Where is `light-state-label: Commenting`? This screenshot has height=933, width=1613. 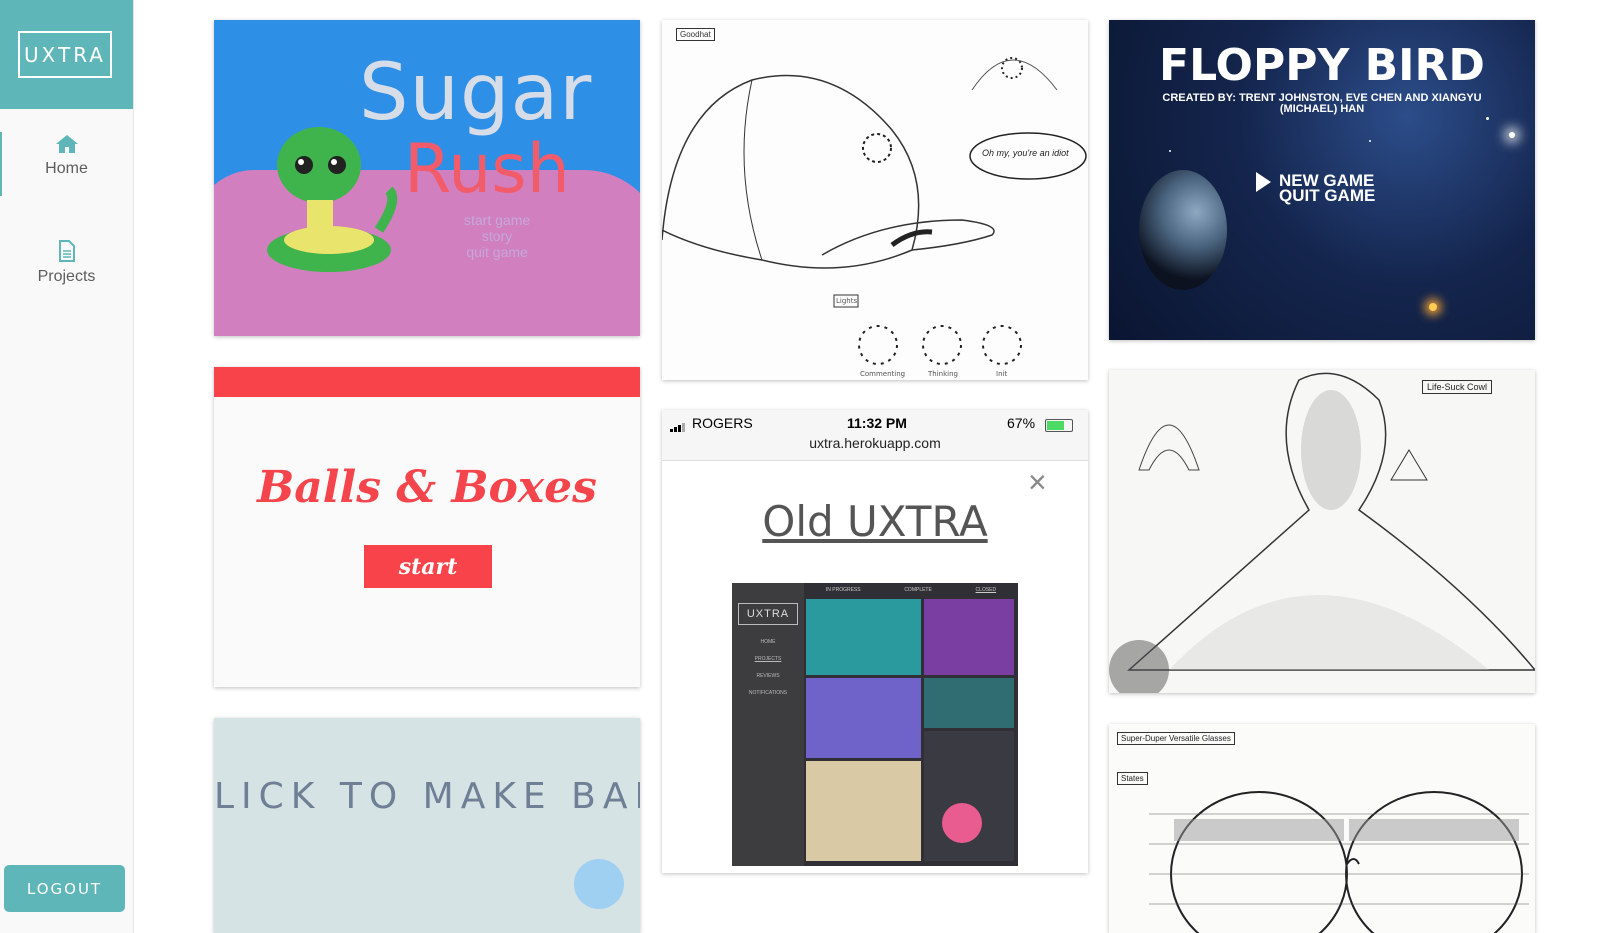
light-state-label: Commenting is located at coordinates (883, 374).